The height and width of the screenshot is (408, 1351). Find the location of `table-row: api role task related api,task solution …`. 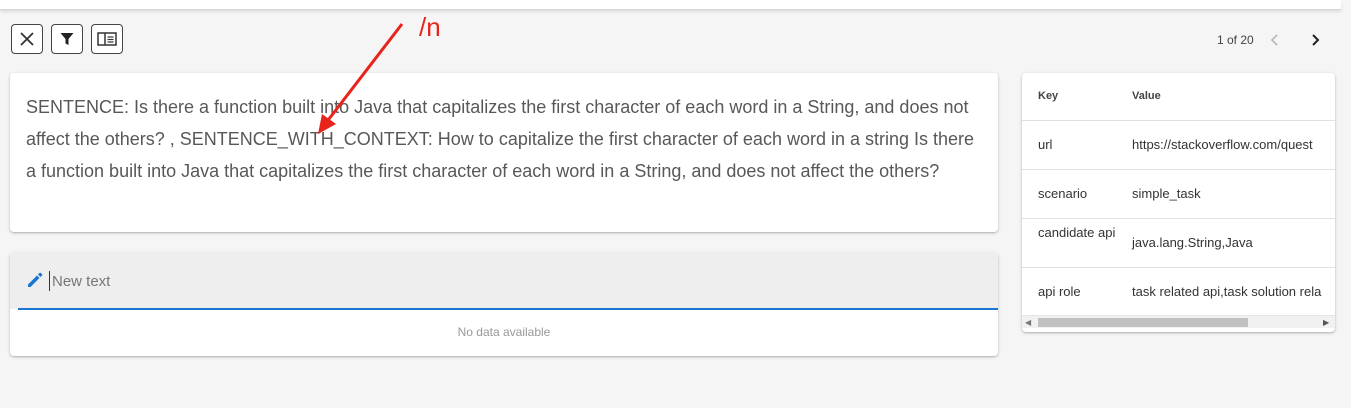

table-row: api role task related api,task solution … is located at coordinates (1178, 292).